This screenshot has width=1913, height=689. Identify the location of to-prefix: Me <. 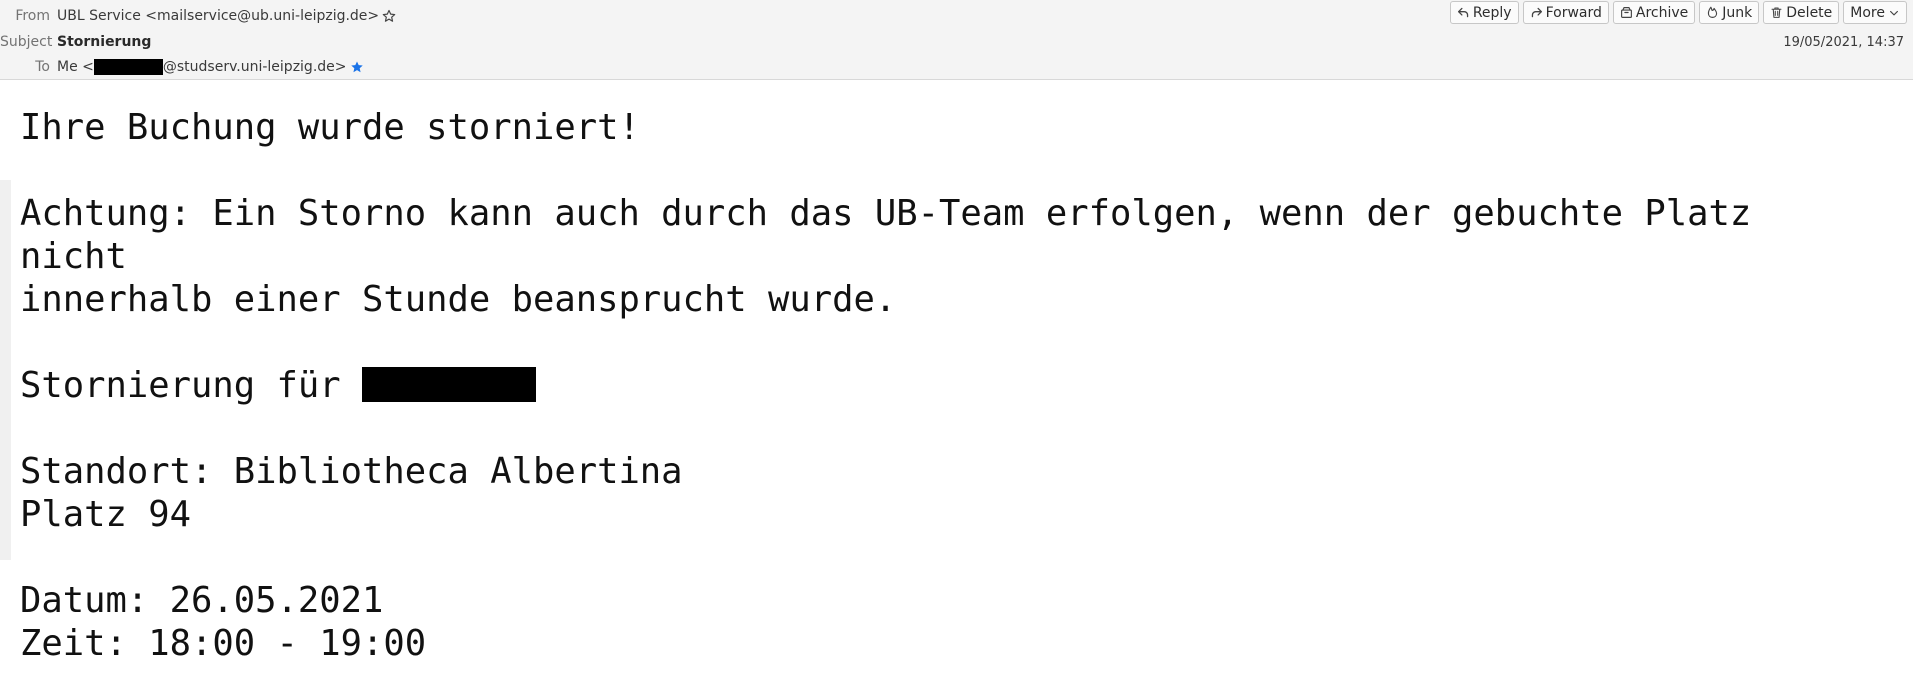
(75, 67).